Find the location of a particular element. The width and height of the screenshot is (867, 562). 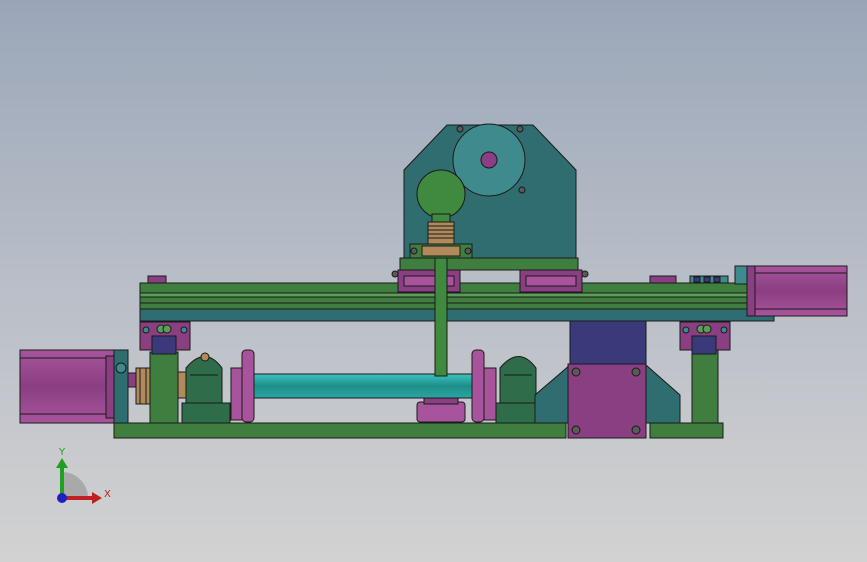

beam-tab-right is located at coordinates (663, 279).